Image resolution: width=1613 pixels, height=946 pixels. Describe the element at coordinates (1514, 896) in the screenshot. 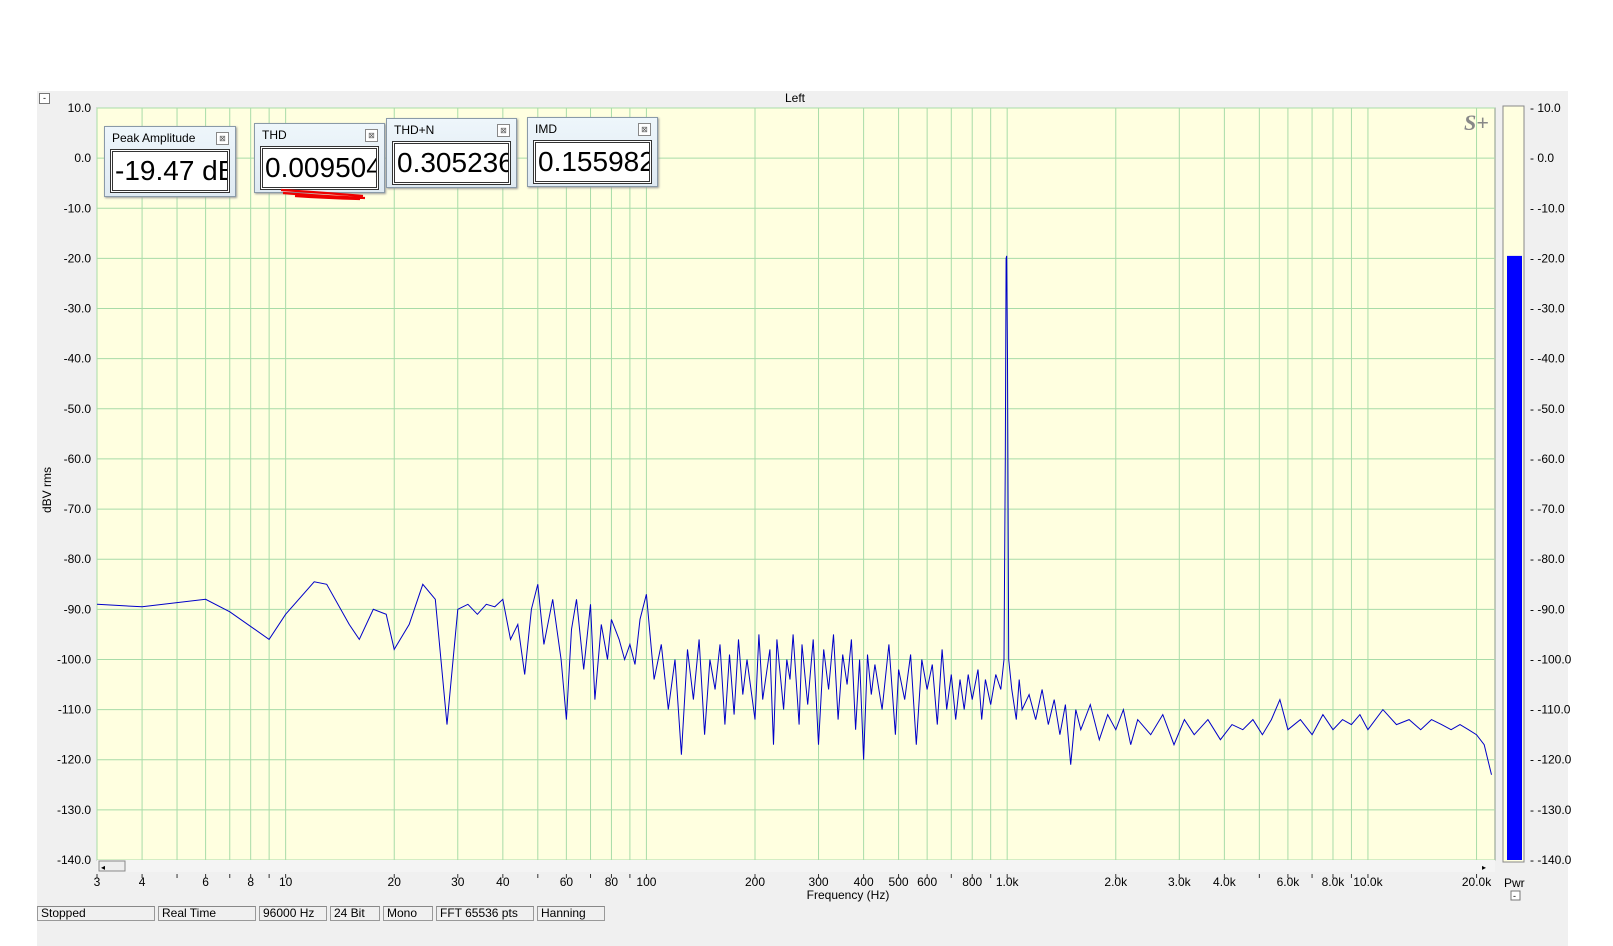

I see `meter-collapse-label: -` at that location.